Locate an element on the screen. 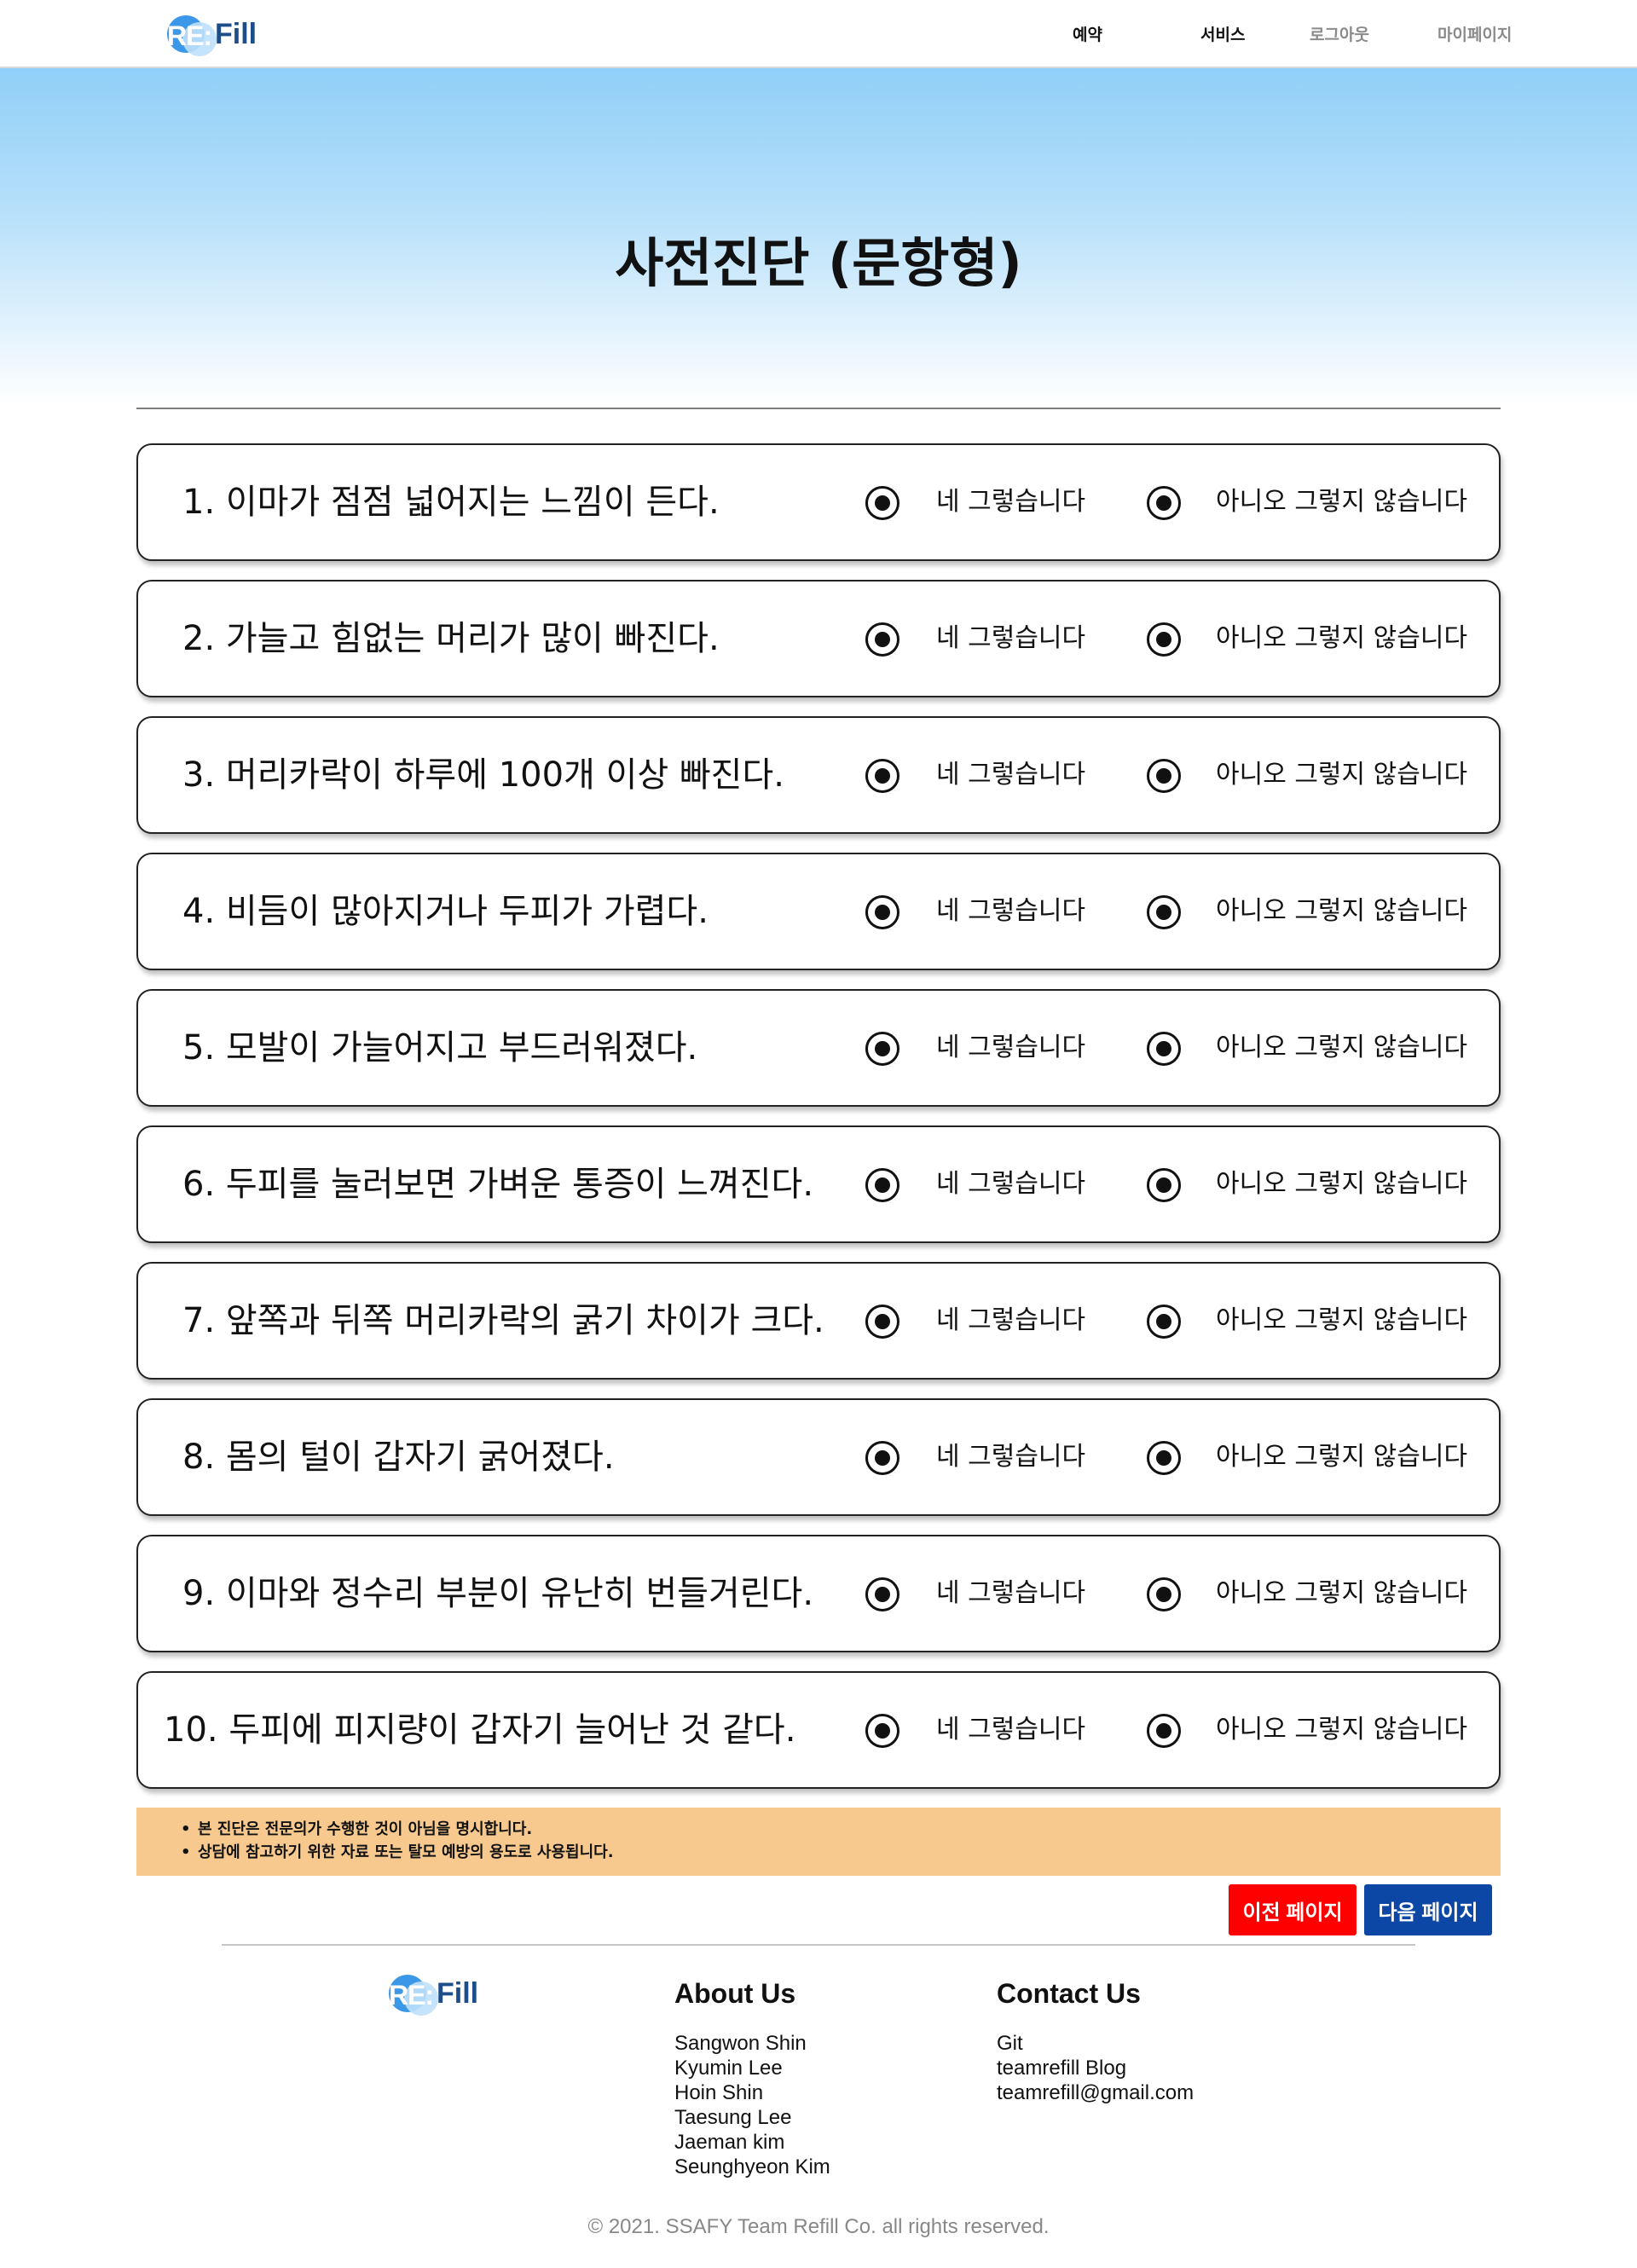 Image resolution: width=1637 pixels, height=2268 pixels. question-text: 3. 머리카락이 하루에 100개 이상 빠진다. is located at coordinates (484, 775).